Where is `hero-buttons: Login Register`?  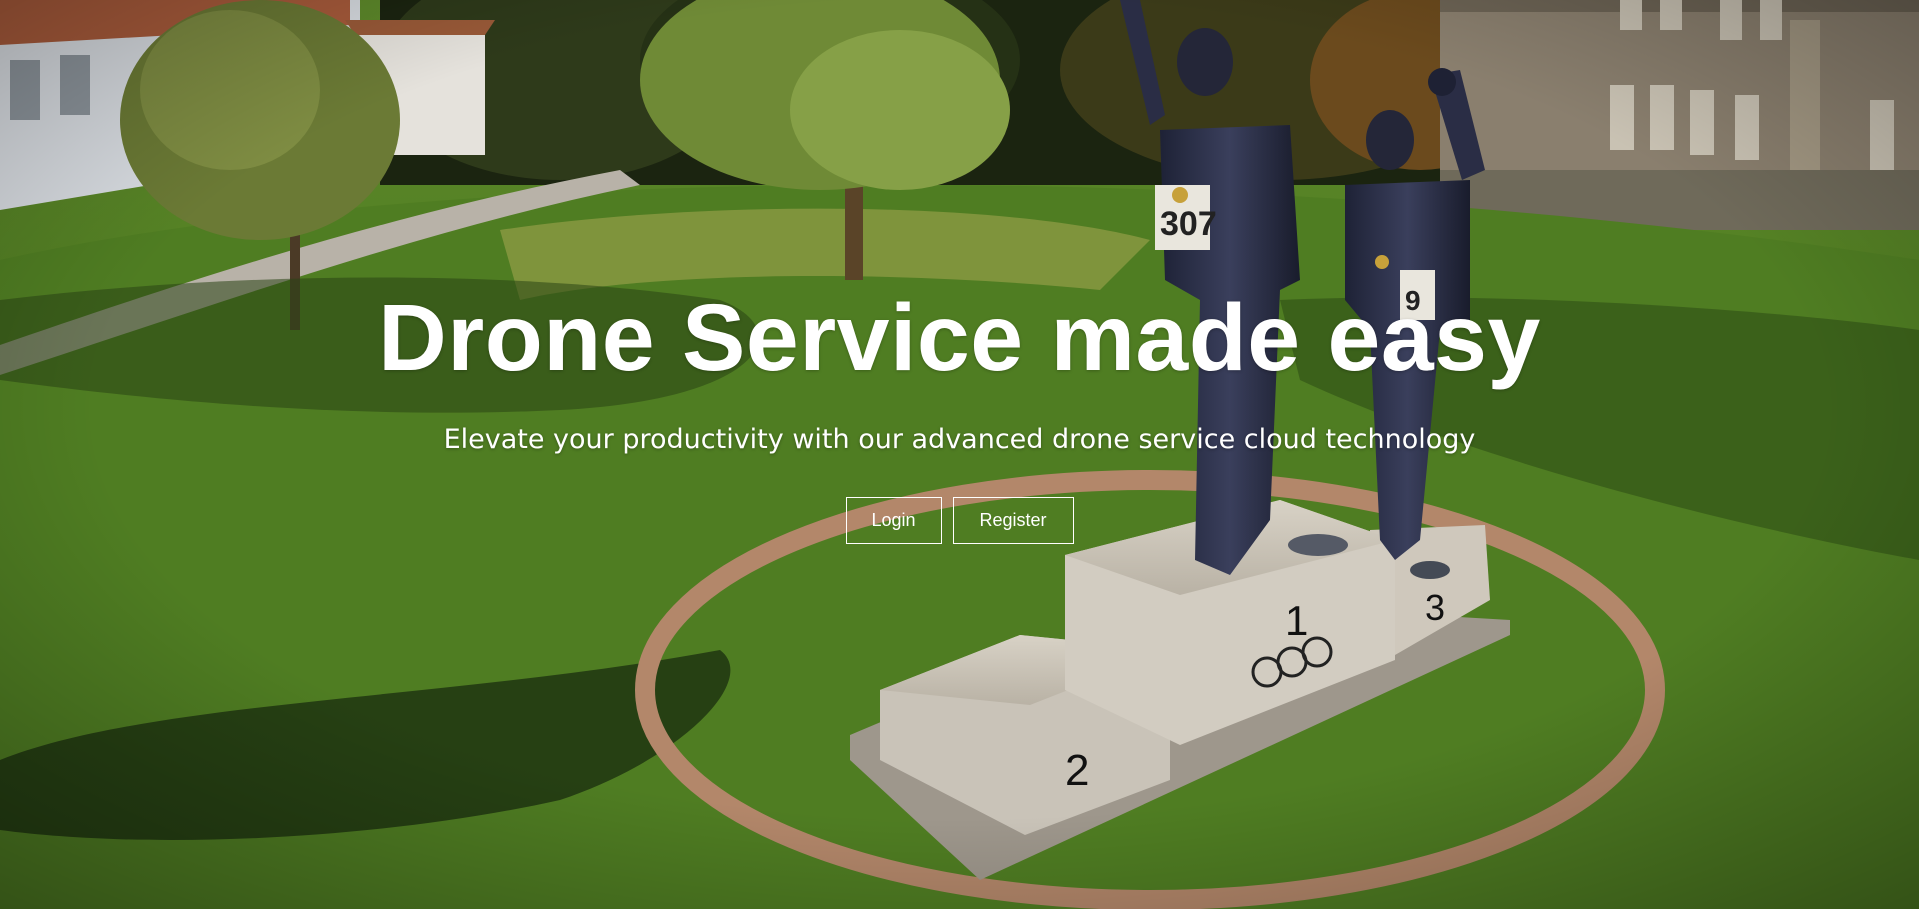 hero-buttons: Login Register is located at coordinates (959, 520).